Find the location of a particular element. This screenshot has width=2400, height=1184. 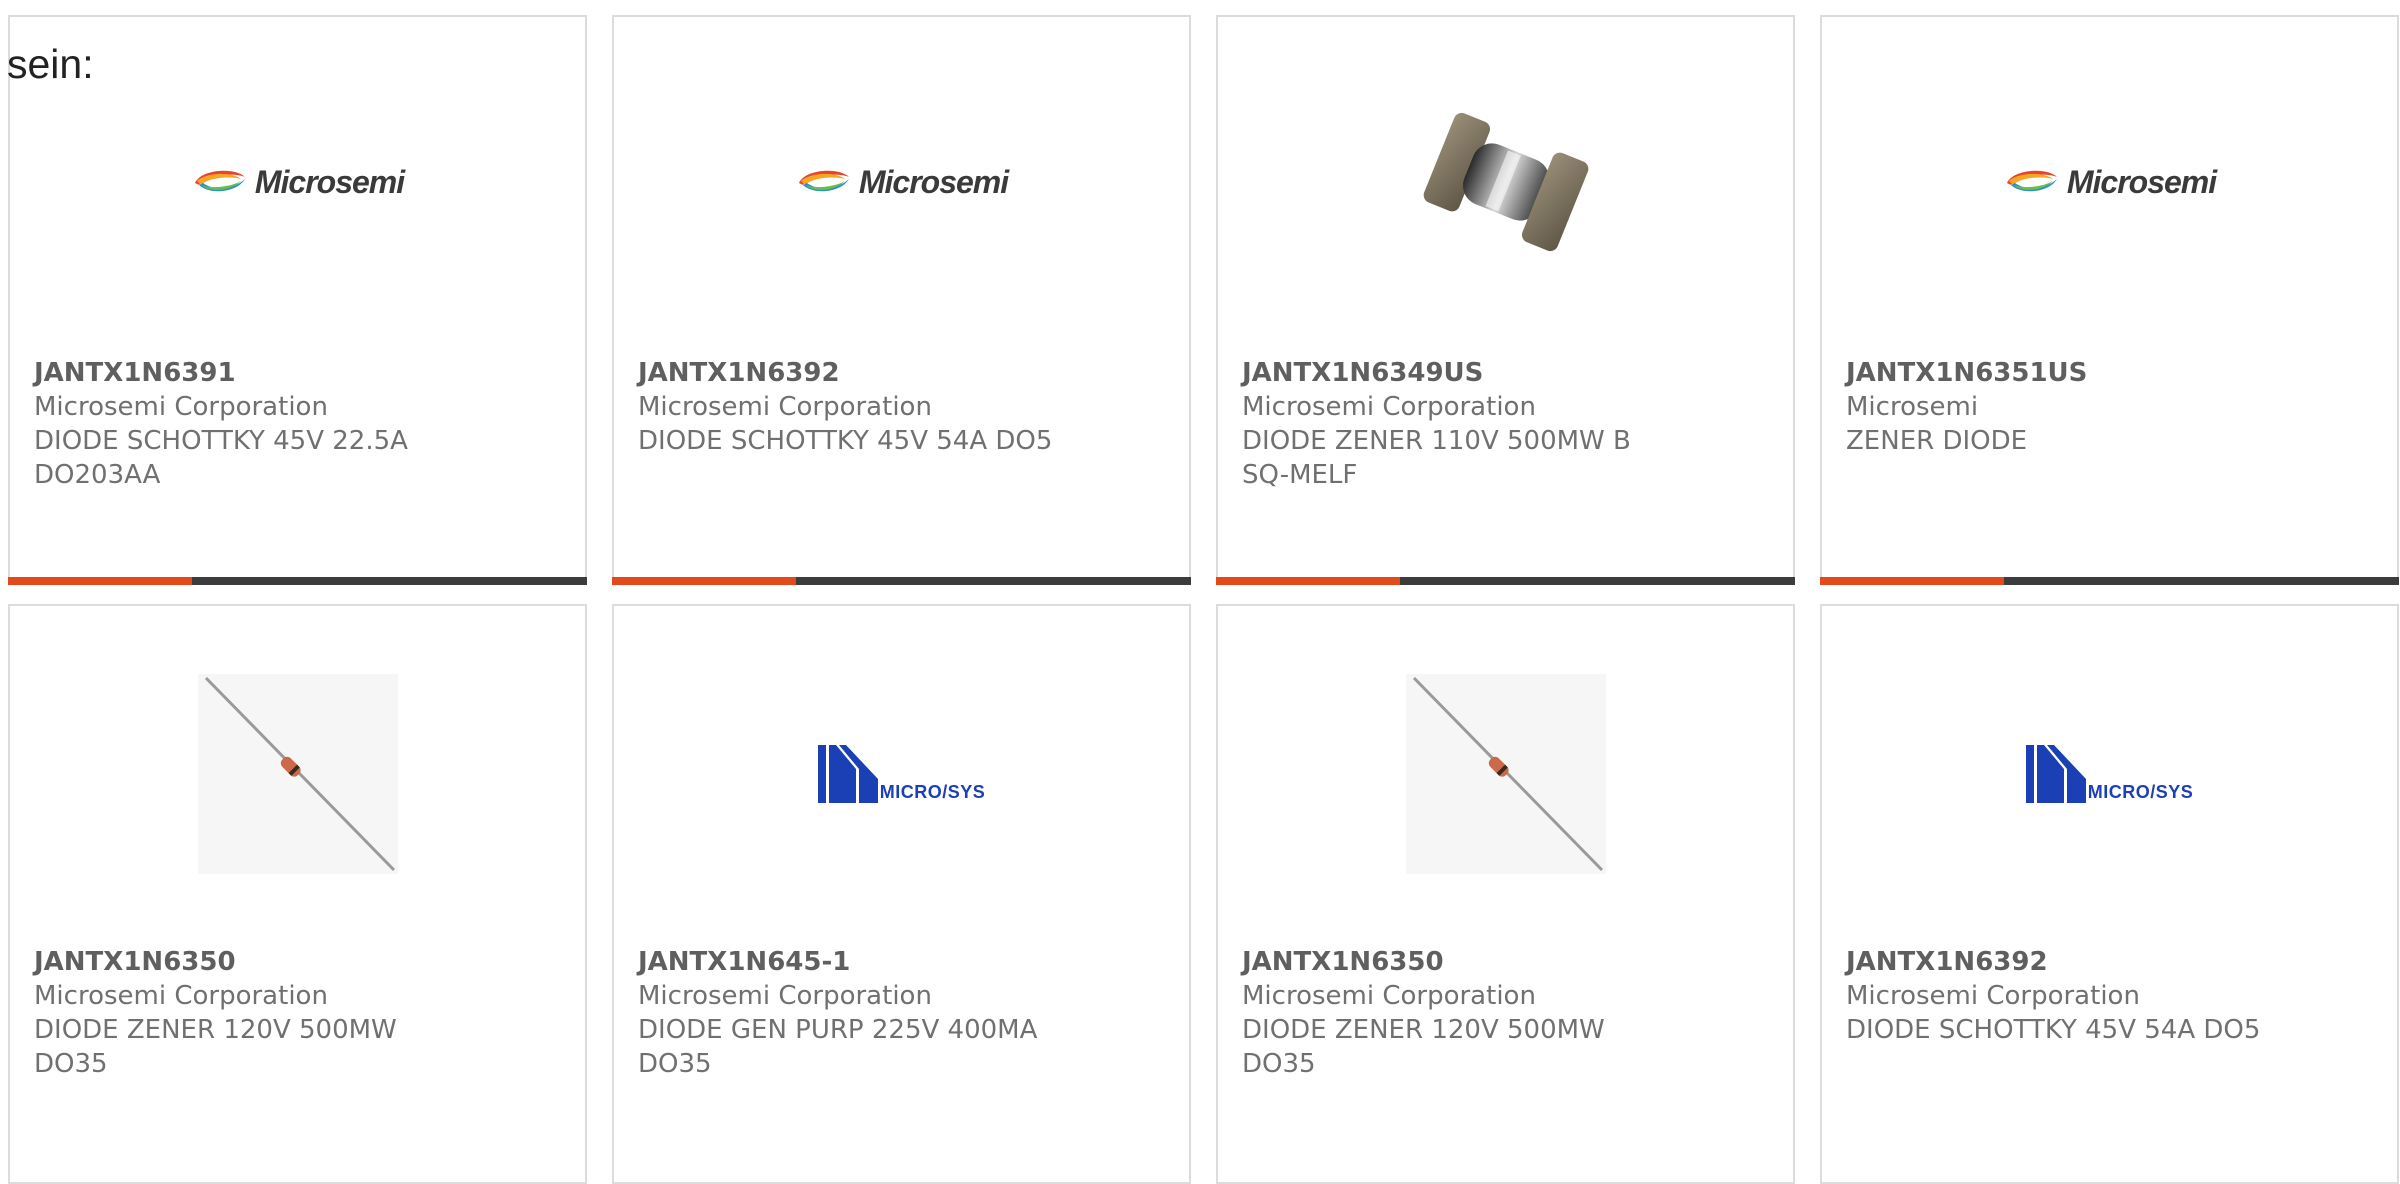

description-line: DIODE GEN PURP 225V 400MA is located at coordinates (838, 1030).